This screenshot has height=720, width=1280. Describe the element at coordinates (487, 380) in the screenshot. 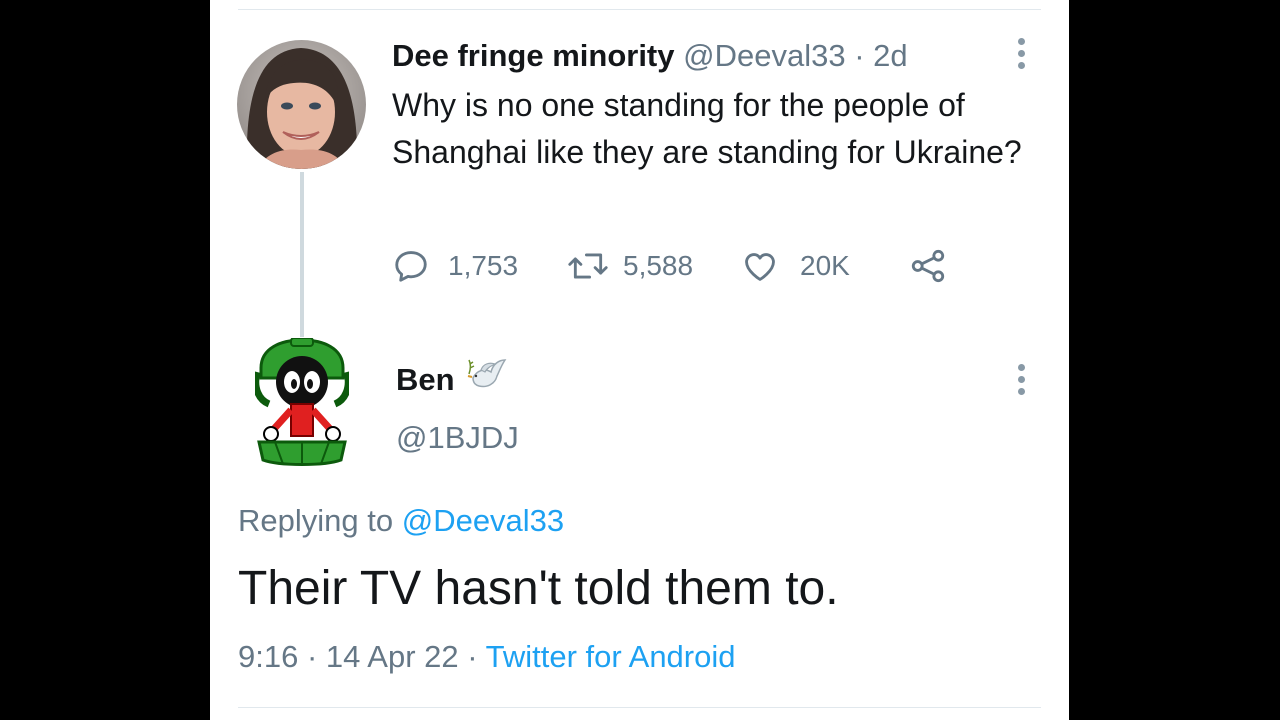

I see `dove-of-peace-icon` at that location.